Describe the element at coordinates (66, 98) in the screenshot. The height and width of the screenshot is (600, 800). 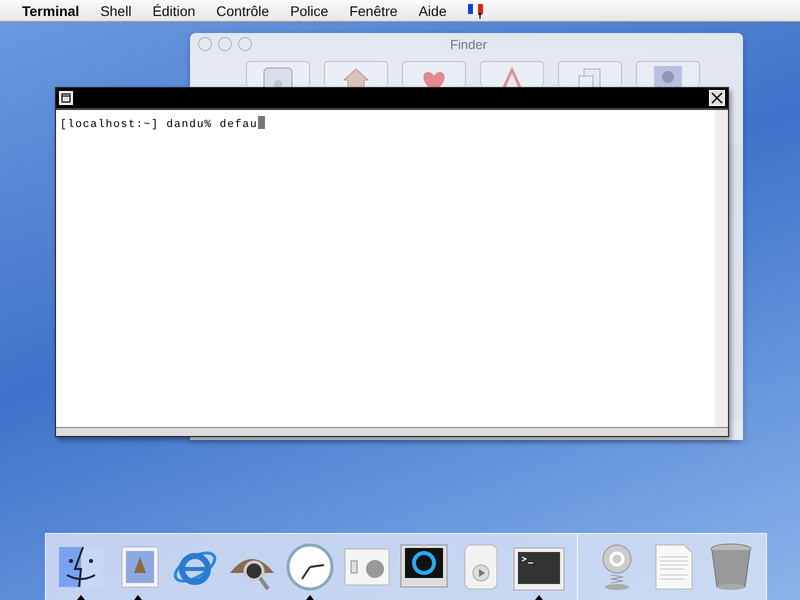
I see `window-collapse-icon` at that location.